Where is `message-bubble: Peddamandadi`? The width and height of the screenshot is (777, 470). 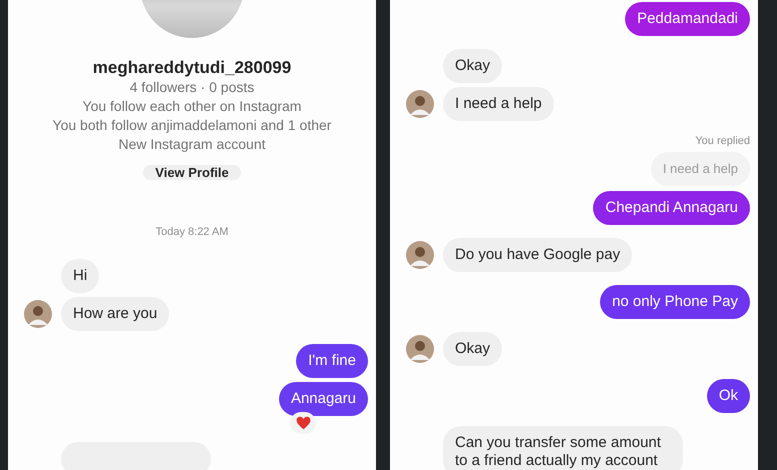
message-bubble: Peddamandadi is located at coordinates (687, 19).